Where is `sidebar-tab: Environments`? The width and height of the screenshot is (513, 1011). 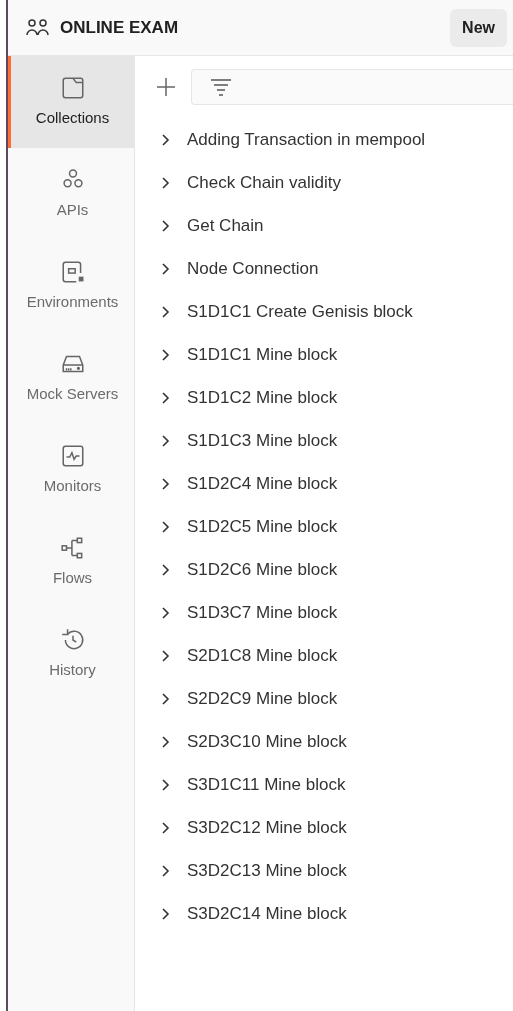
sidebar-tab: Environments is located at coordinates (71, 286).